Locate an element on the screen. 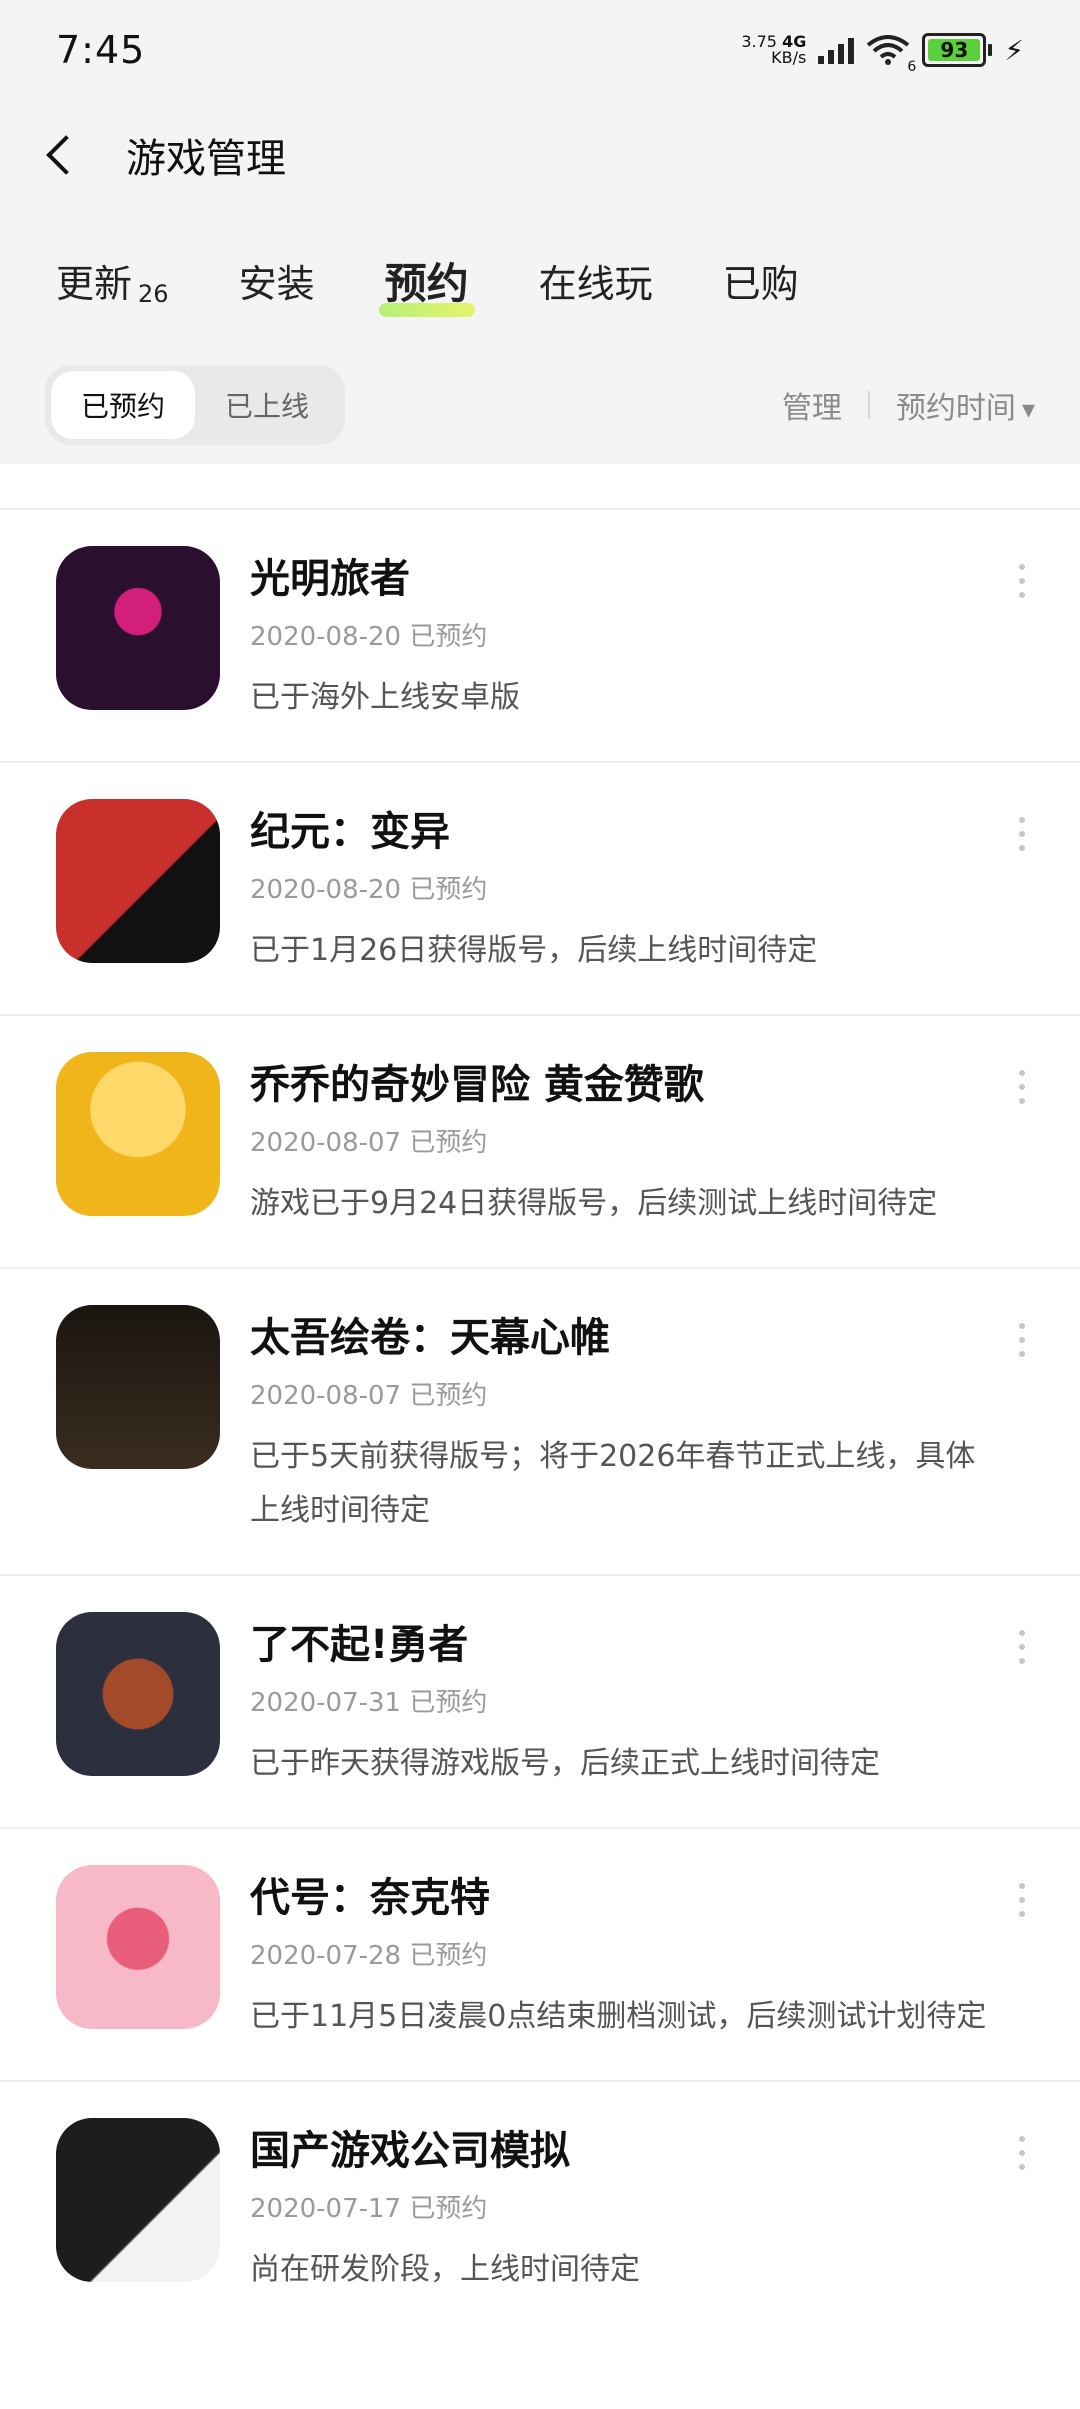  status-desc: 已于昨天获得游戏版号，后续正式上线时间待定 is located at coordinates (565, 1763).